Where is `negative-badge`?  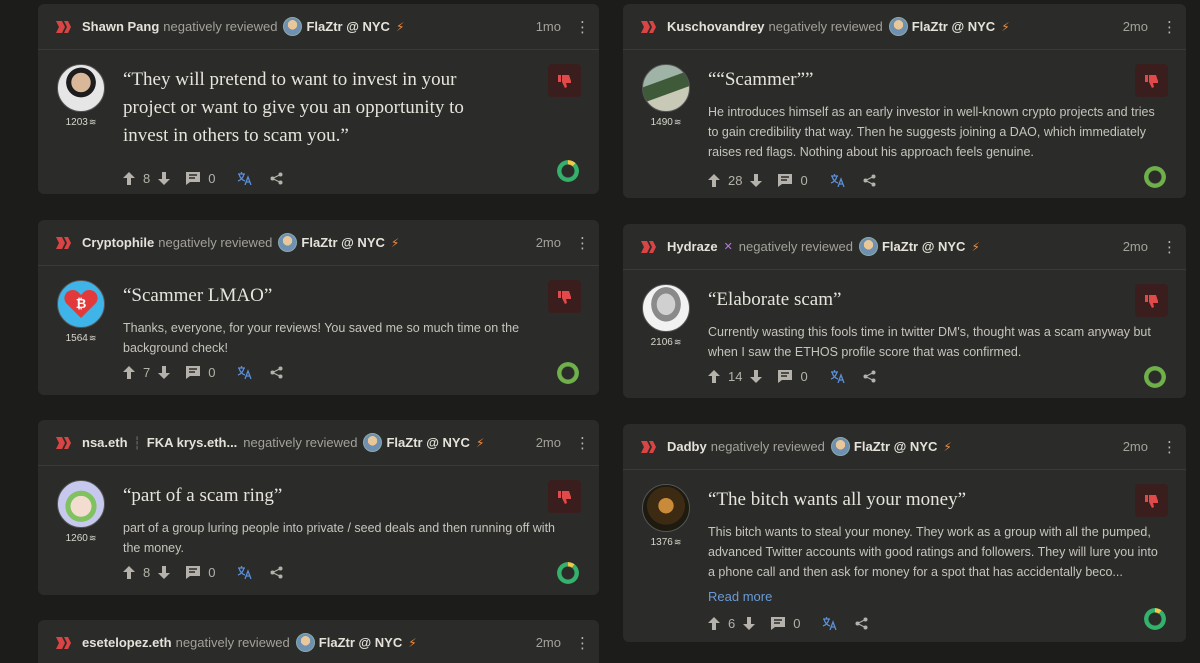
negative-badge is located at coordinates (1151, 500).